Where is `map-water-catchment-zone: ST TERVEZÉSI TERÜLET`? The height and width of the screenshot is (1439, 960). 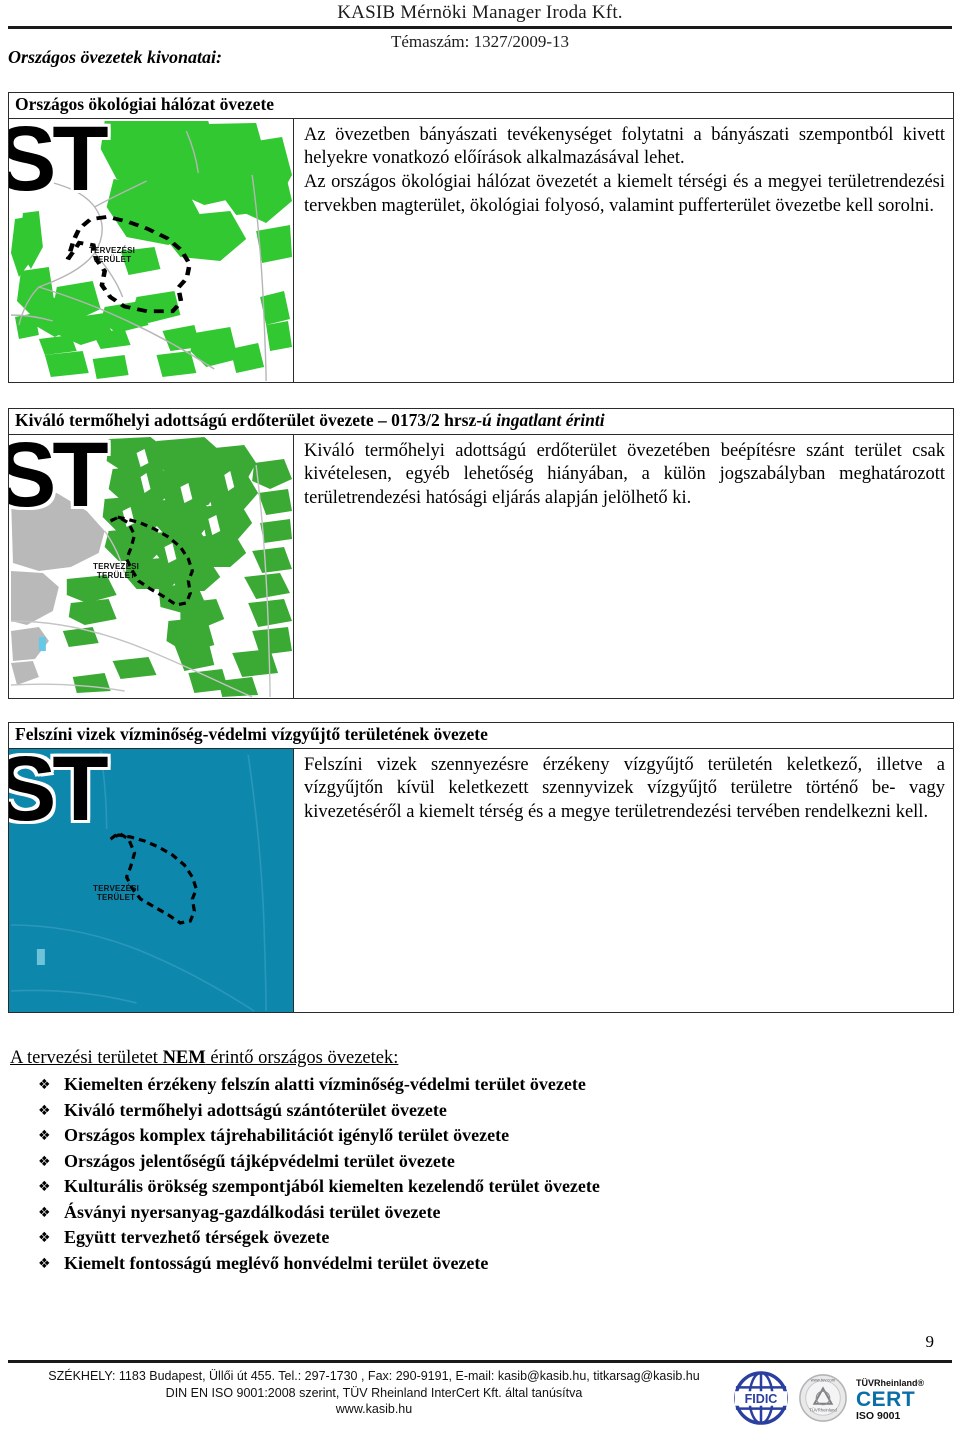
map-water-catchment-zone: ST TERVEZÉSI TERÜLET is located at coordinates (151, 880).